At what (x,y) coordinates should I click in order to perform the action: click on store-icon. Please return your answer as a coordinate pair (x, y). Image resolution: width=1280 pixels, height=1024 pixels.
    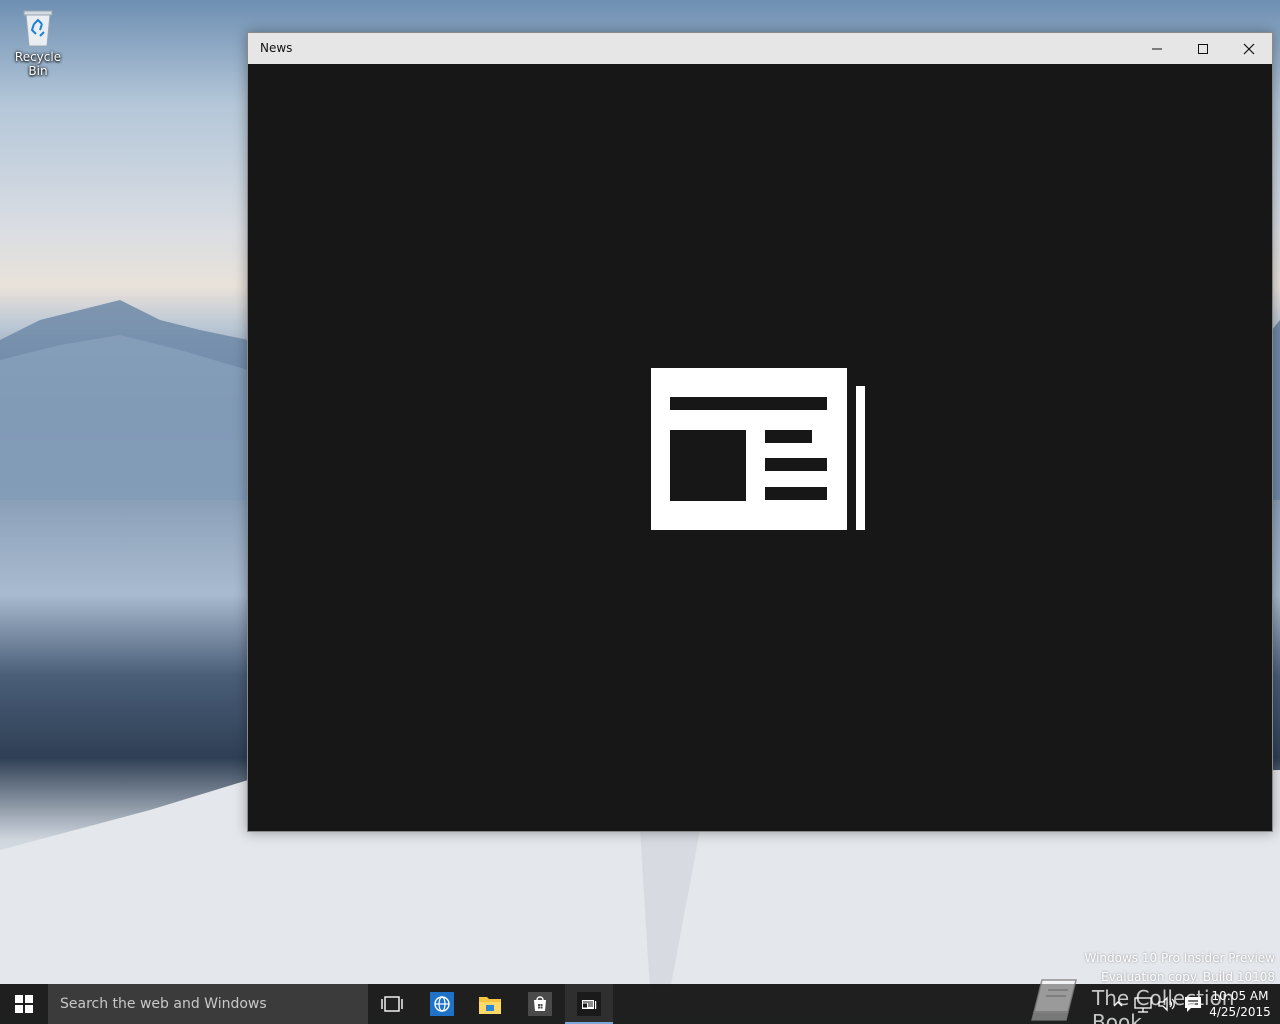
    Looking at the image, I should click on (540, 1004).